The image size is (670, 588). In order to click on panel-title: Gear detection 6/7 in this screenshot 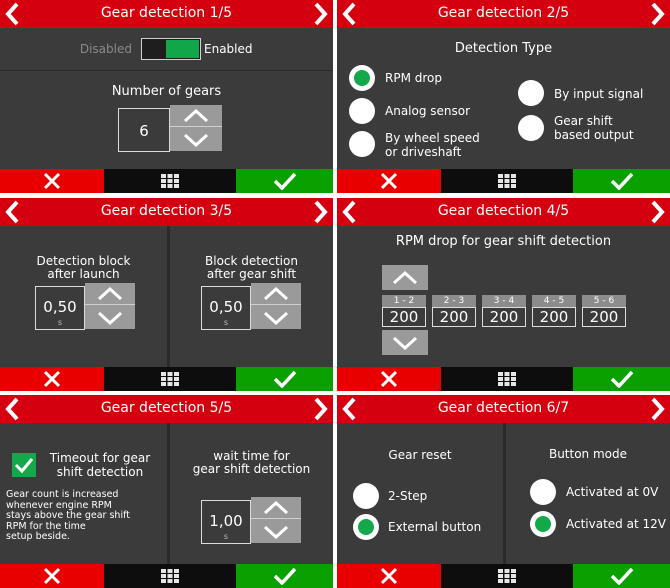, I will do `click(503, 408)`.